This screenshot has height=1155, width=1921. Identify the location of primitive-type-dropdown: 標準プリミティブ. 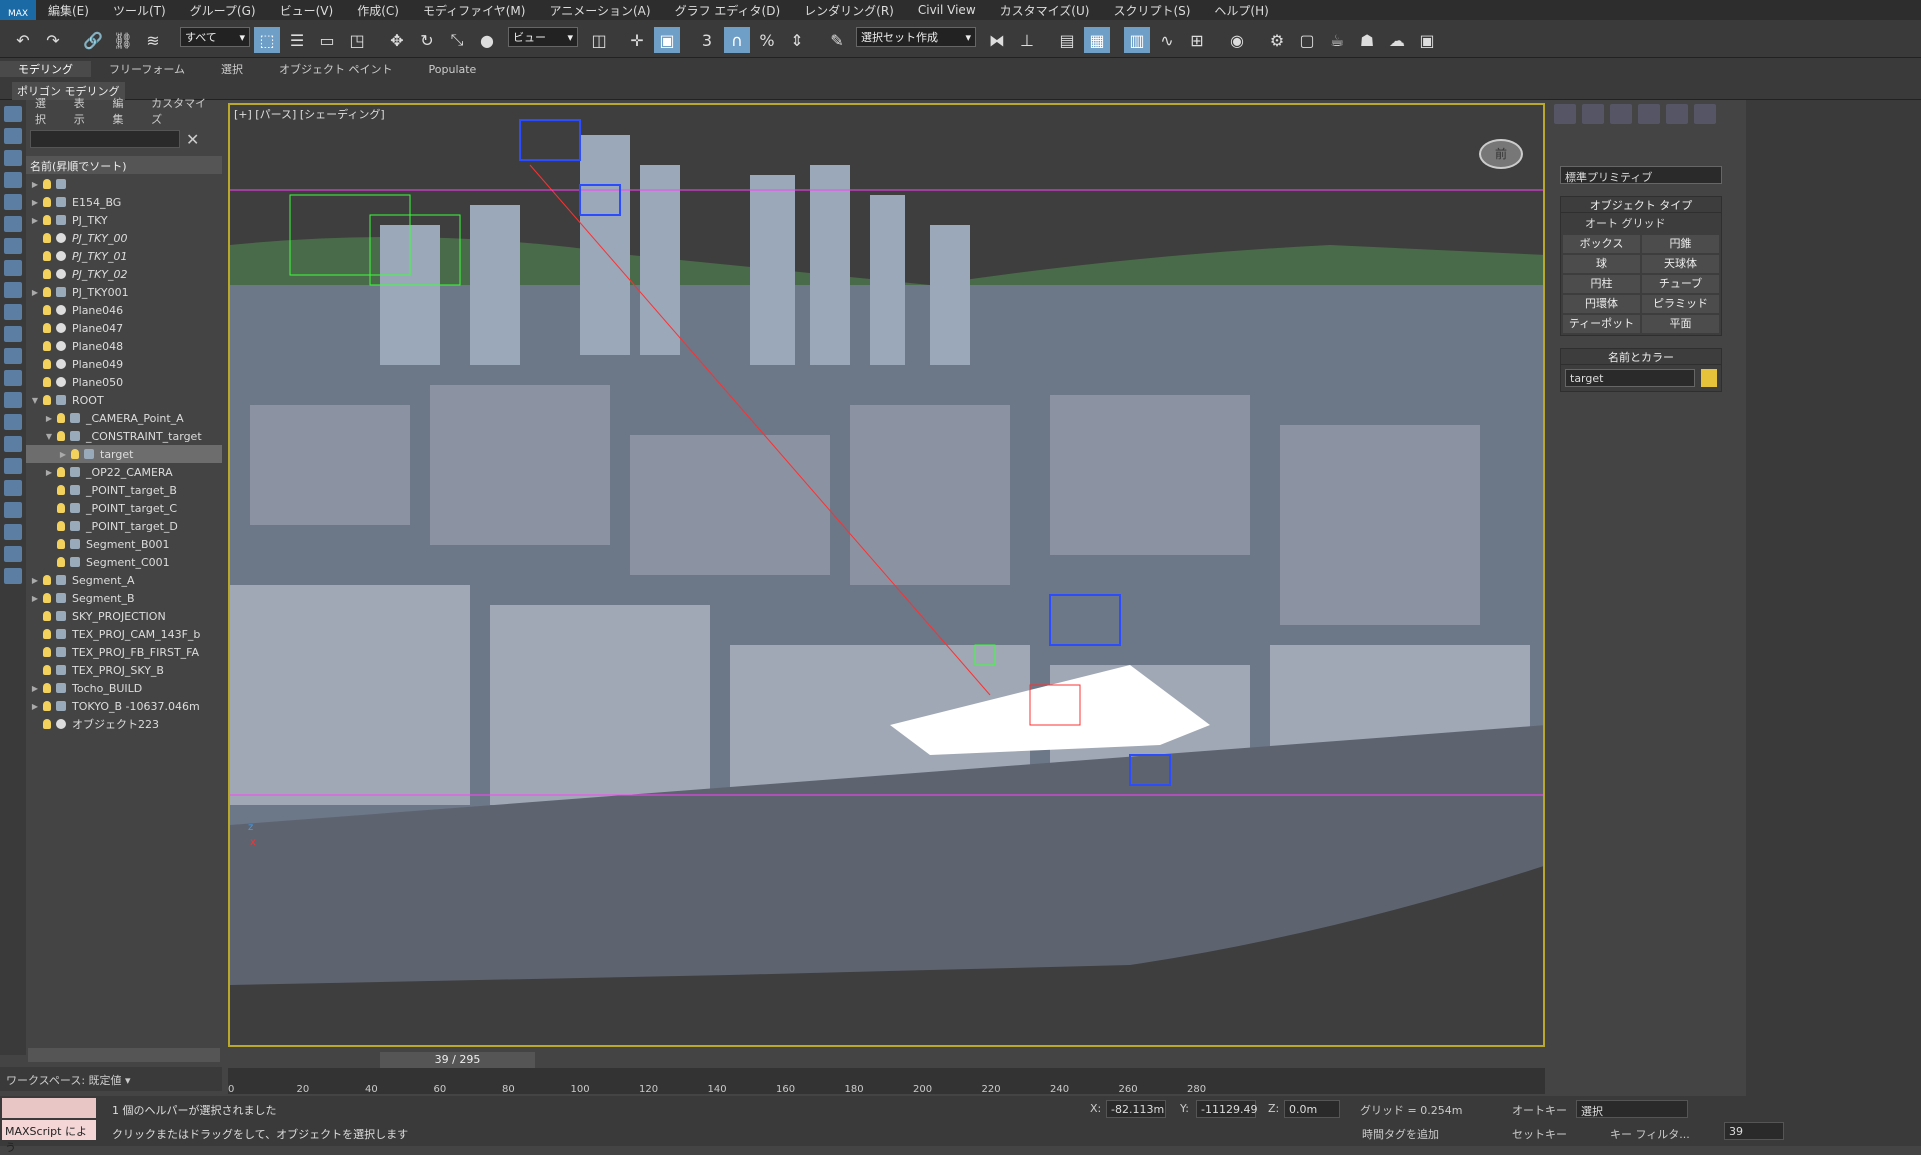
(1641, 175).